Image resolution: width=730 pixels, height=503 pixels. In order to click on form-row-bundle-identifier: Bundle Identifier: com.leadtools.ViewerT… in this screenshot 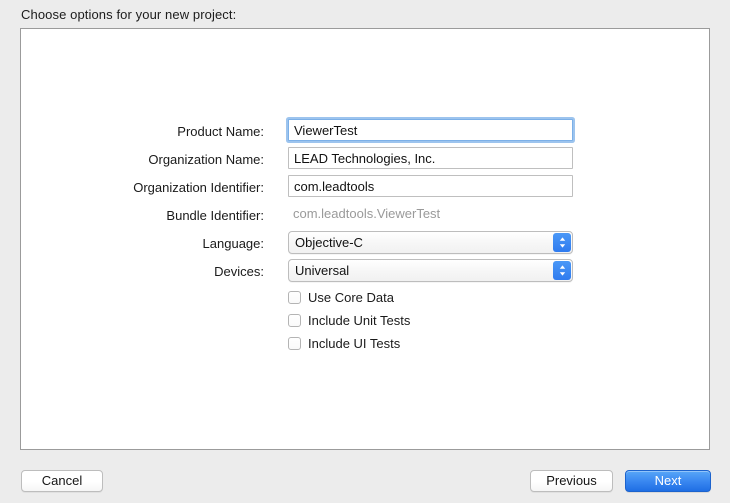, I will do `click(365, 217)`.